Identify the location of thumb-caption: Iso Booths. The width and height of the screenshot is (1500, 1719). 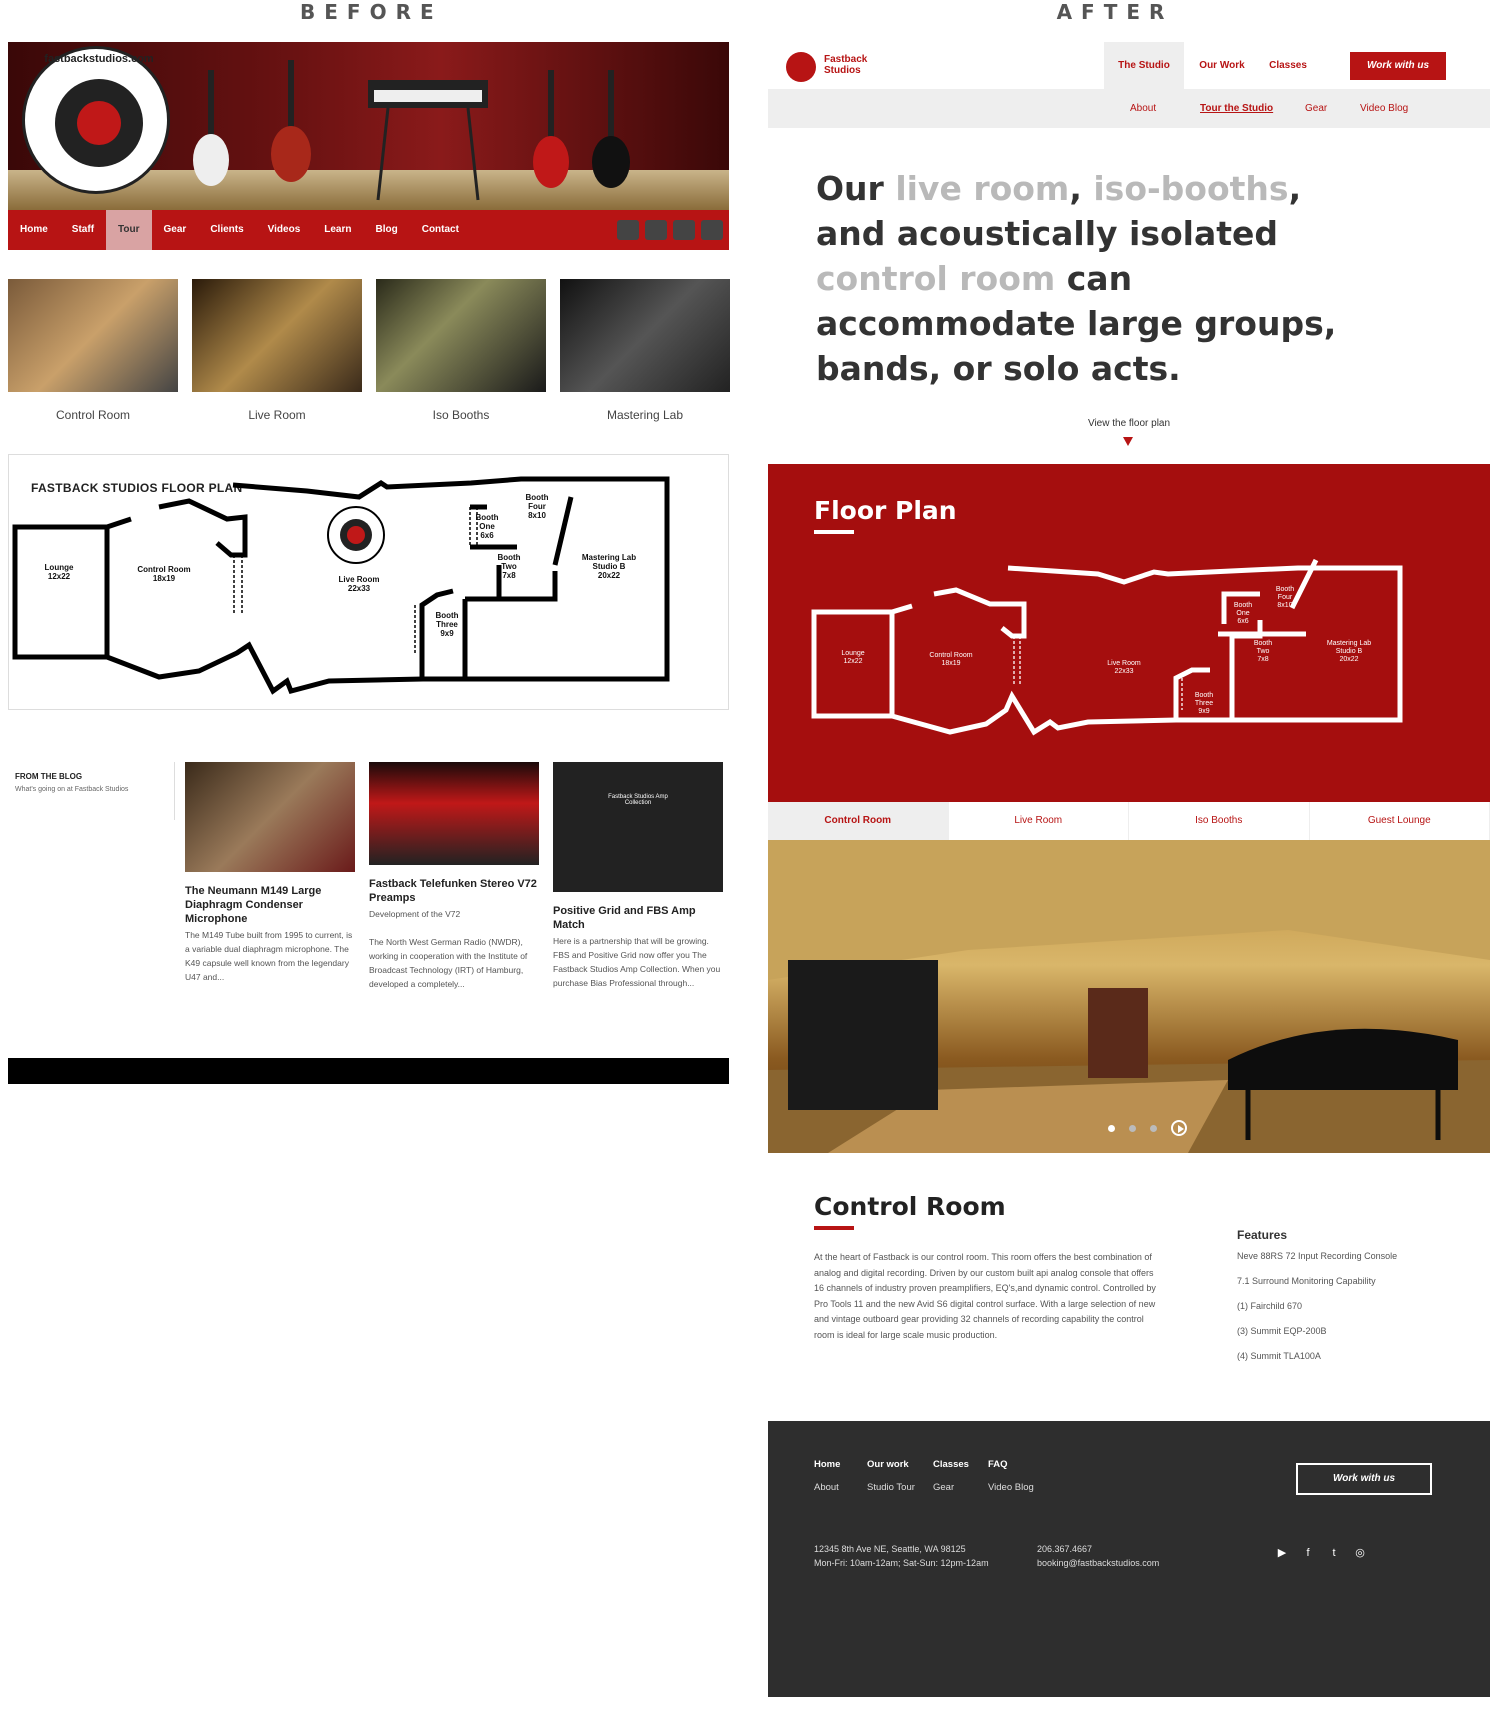
(461, 415).